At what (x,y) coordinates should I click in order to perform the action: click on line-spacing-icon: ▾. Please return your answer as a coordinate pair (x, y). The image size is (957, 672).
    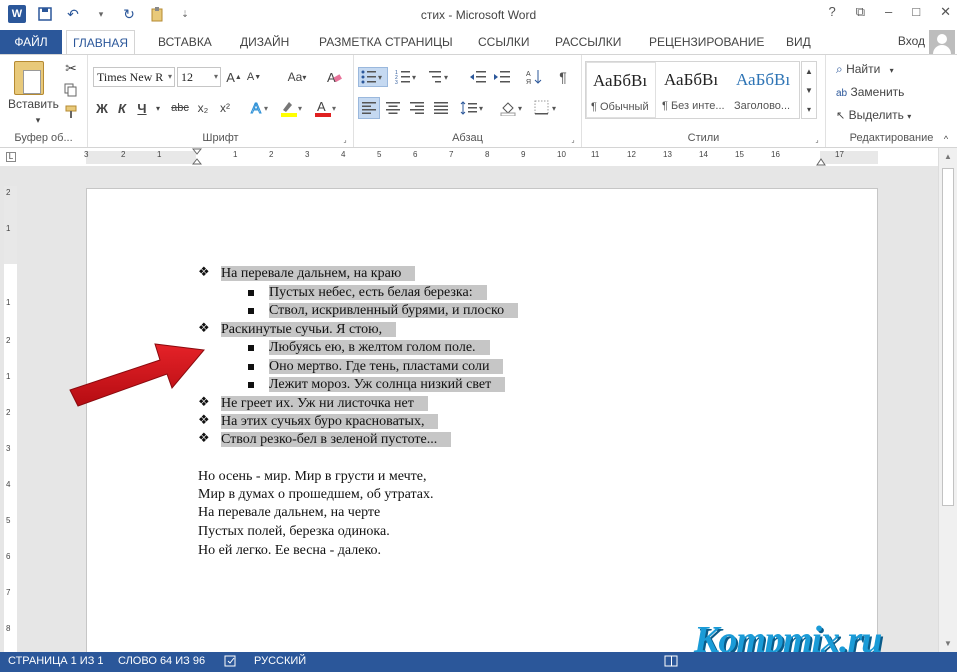
    Looking at the image, I should click on (473, 108).